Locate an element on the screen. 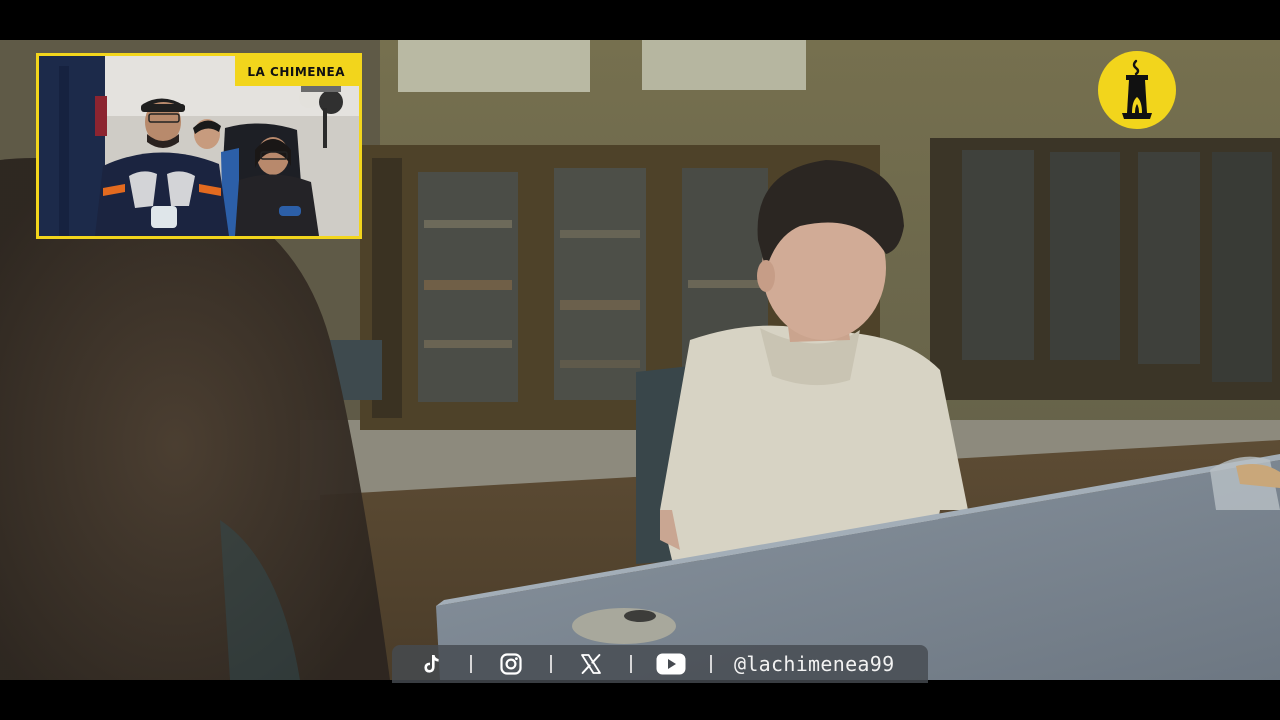 The height and width of the screenshot is (720, 1280). tiktok-icon is located at coordinates (431, 664).